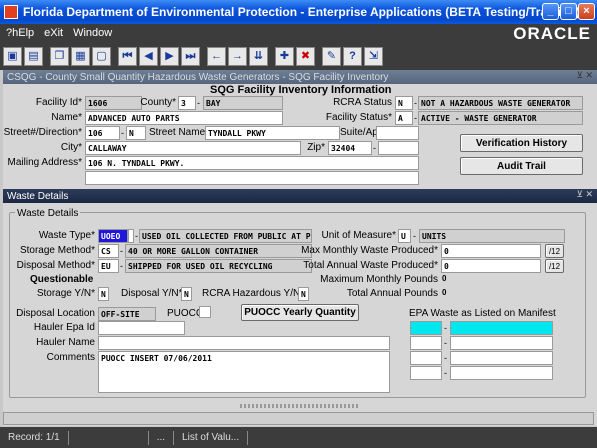 Image resolution: width=597 pixels, height=448 pixels. Describe the element at coordinates (298, 33) in the screenshot. I see `menu-bar: ?hElp eXit Window` at that location.